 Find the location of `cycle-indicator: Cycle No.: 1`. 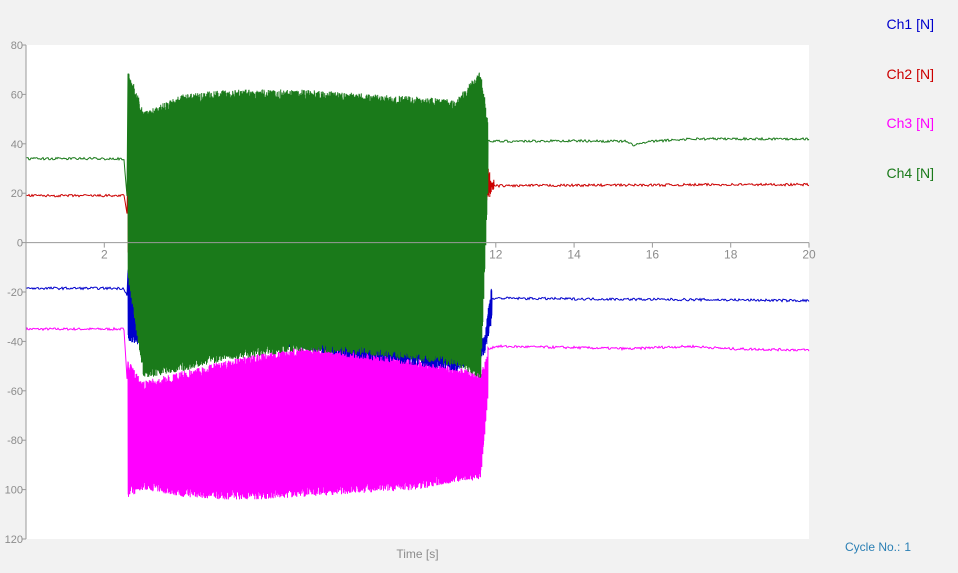

cycle-indicator: Cycle No.: 1 is located at coordinates (880, 547).